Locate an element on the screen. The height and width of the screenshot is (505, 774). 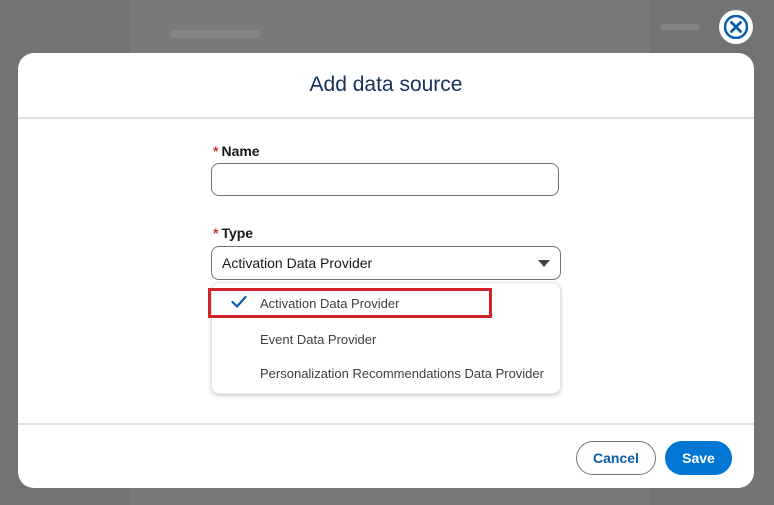
option-label: Activation Data Provider is located at coordinates (330, 303).